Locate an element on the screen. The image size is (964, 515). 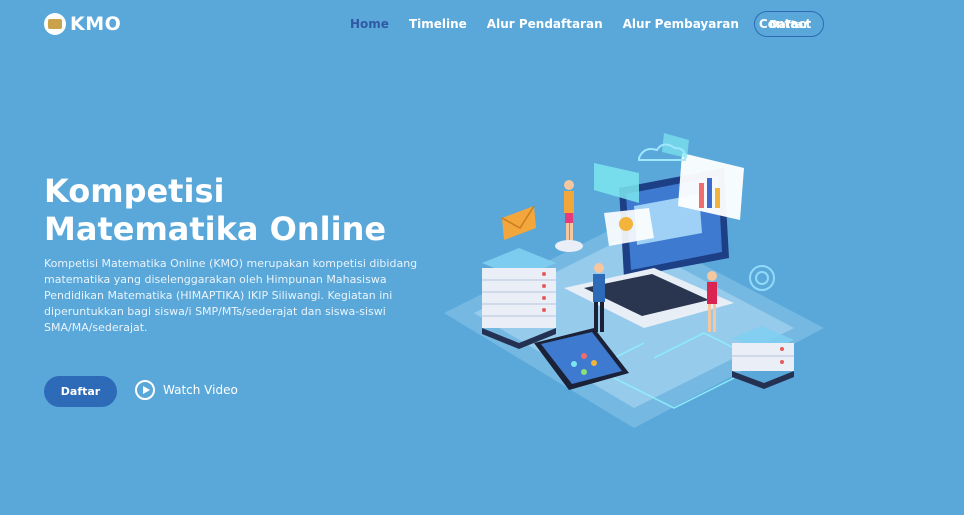
envelope-icon is located at coordinates (518, 222).